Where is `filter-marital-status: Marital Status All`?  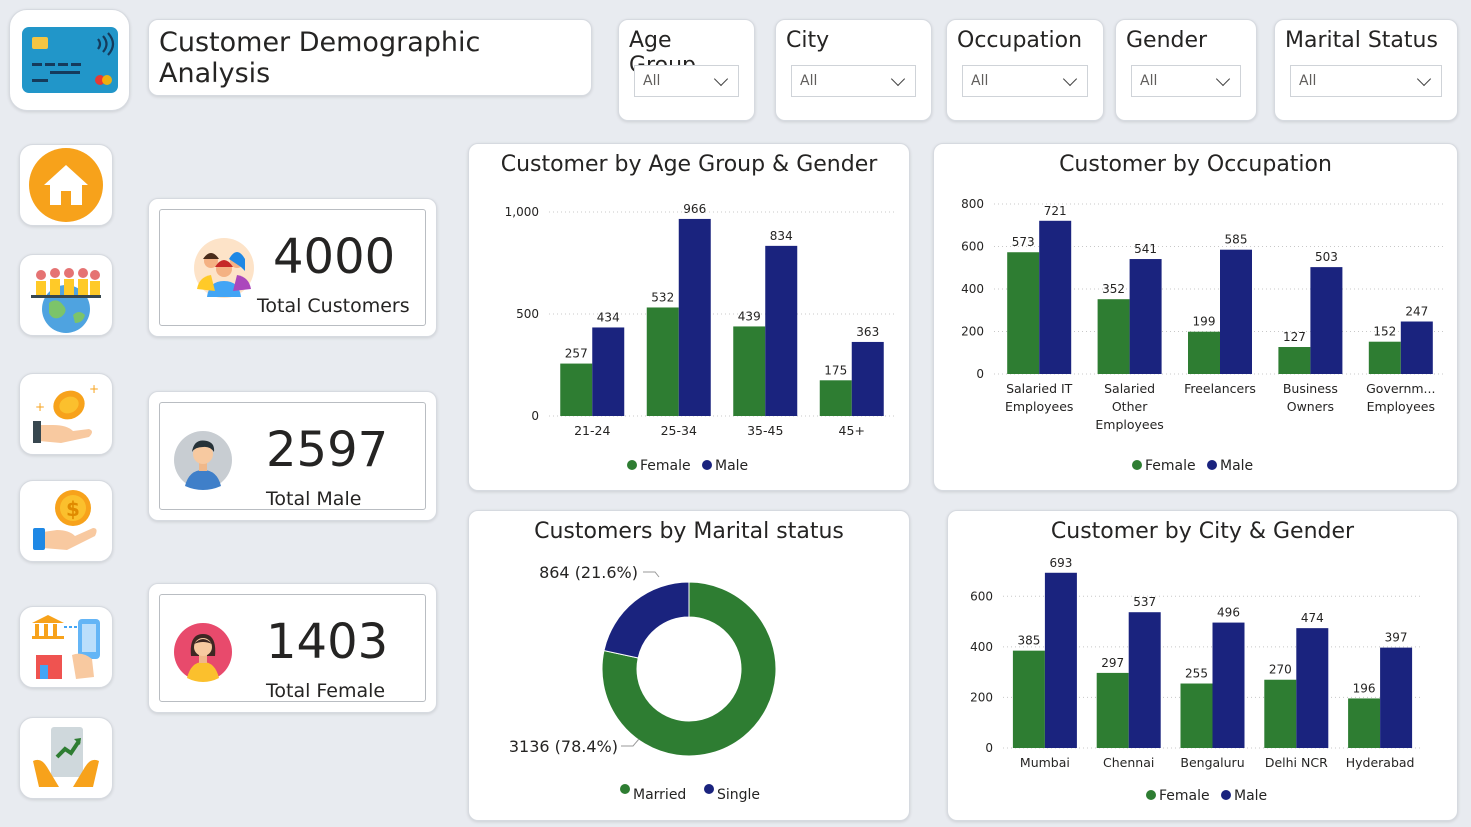
filter-marital-status: Marital Status All is located at coordinates (1366, 70).